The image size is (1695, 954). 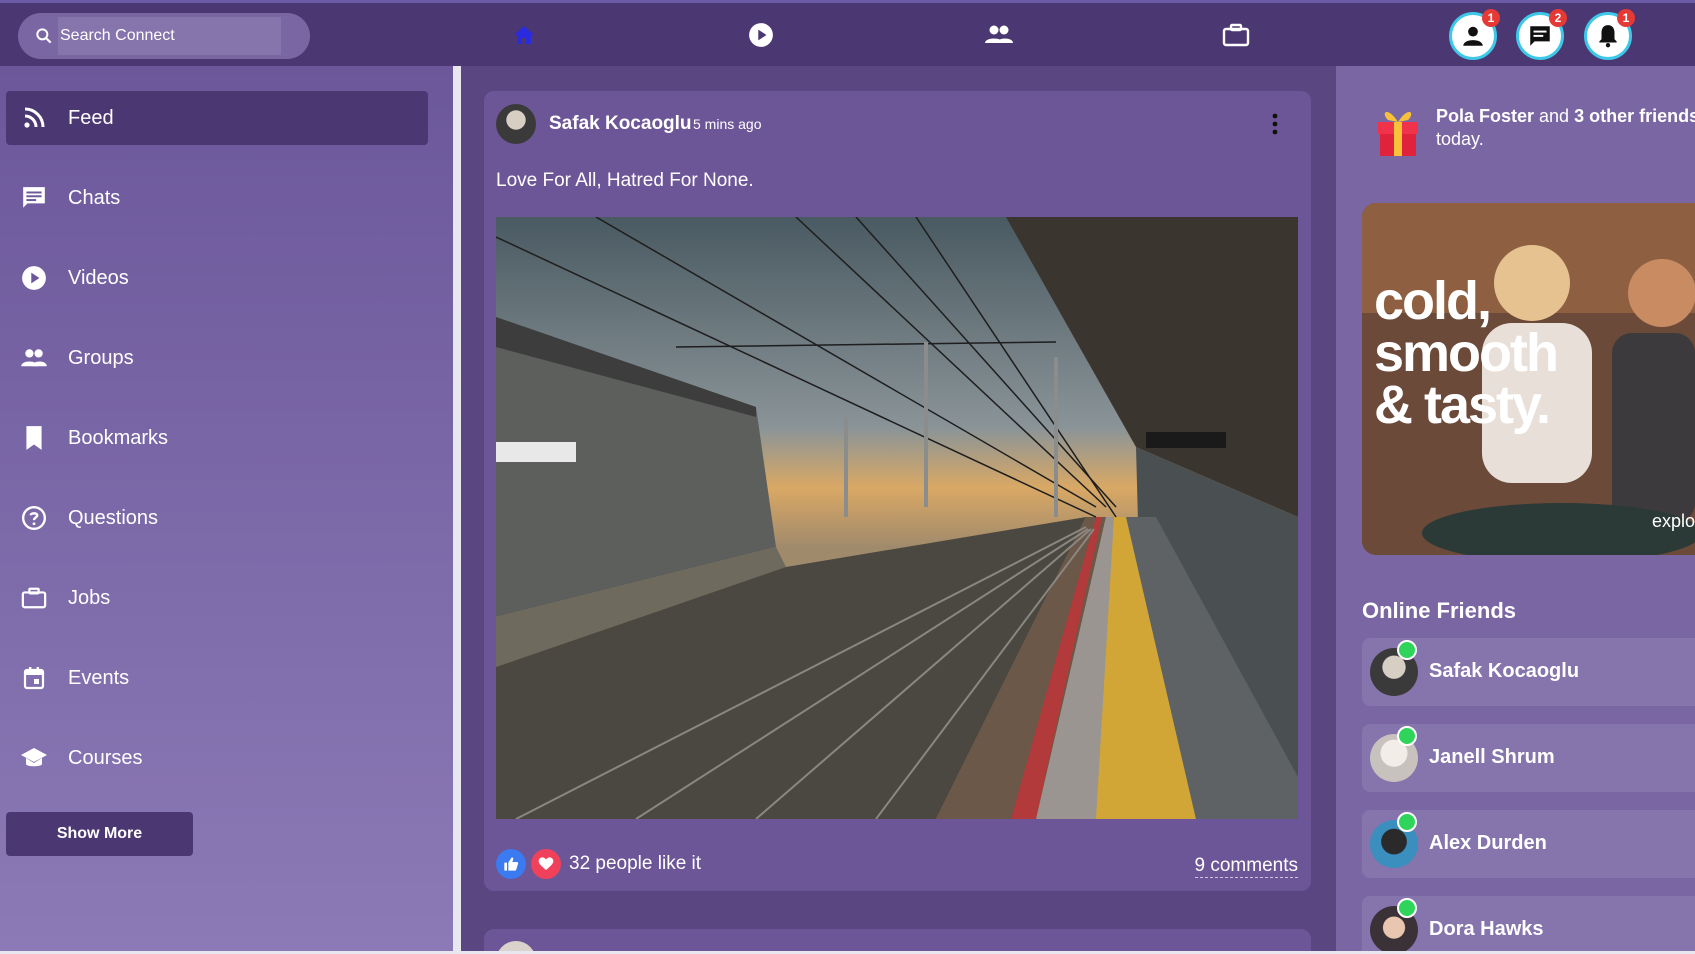 I want to click on ad-headline: cold, smooth & tasty., so click(x=1466, y=353).